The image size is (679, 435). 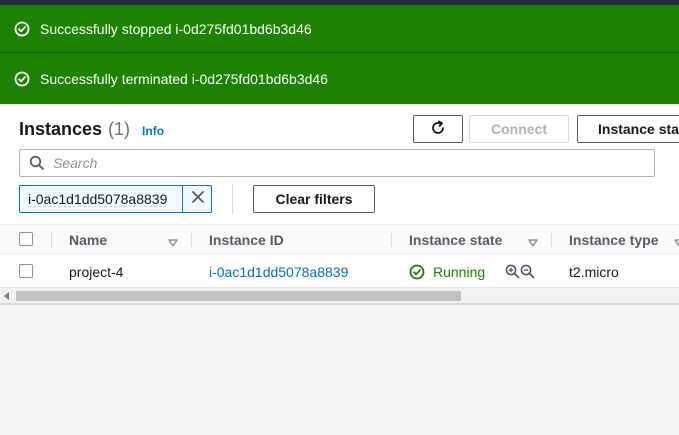 I want to click on status-badge: Running, so click(x=447, y=272).